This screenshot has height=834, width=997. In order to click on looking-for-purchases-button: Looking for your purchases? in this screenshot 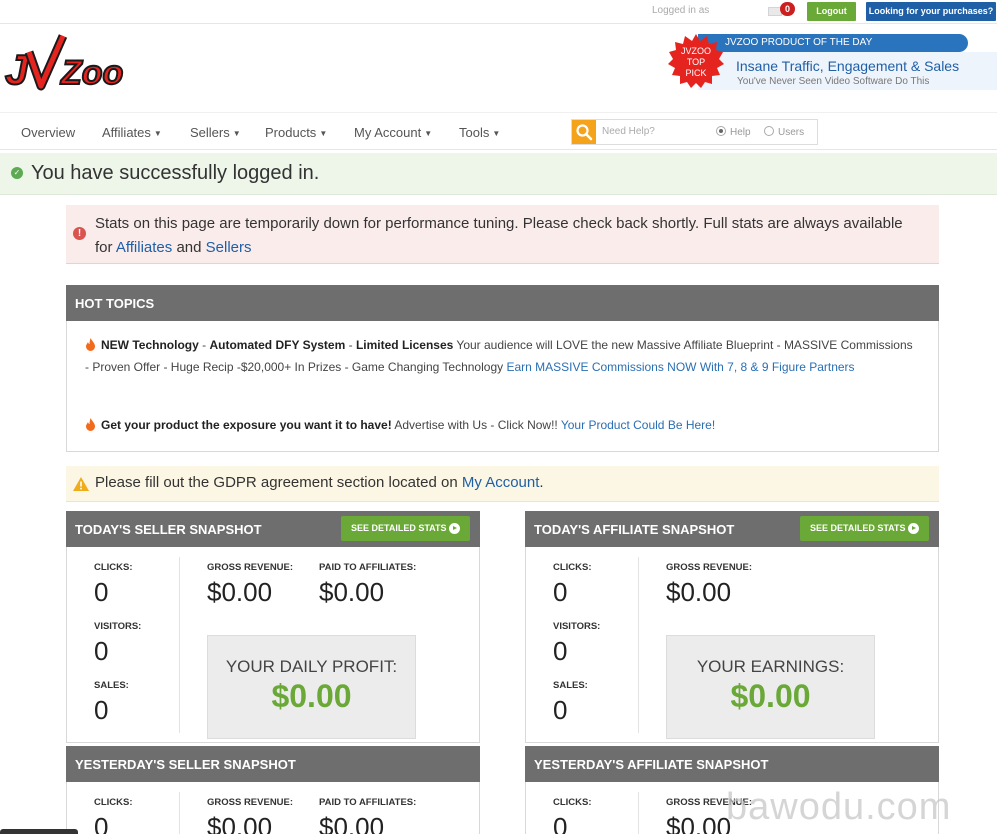, I will do `click(931, 11)`.